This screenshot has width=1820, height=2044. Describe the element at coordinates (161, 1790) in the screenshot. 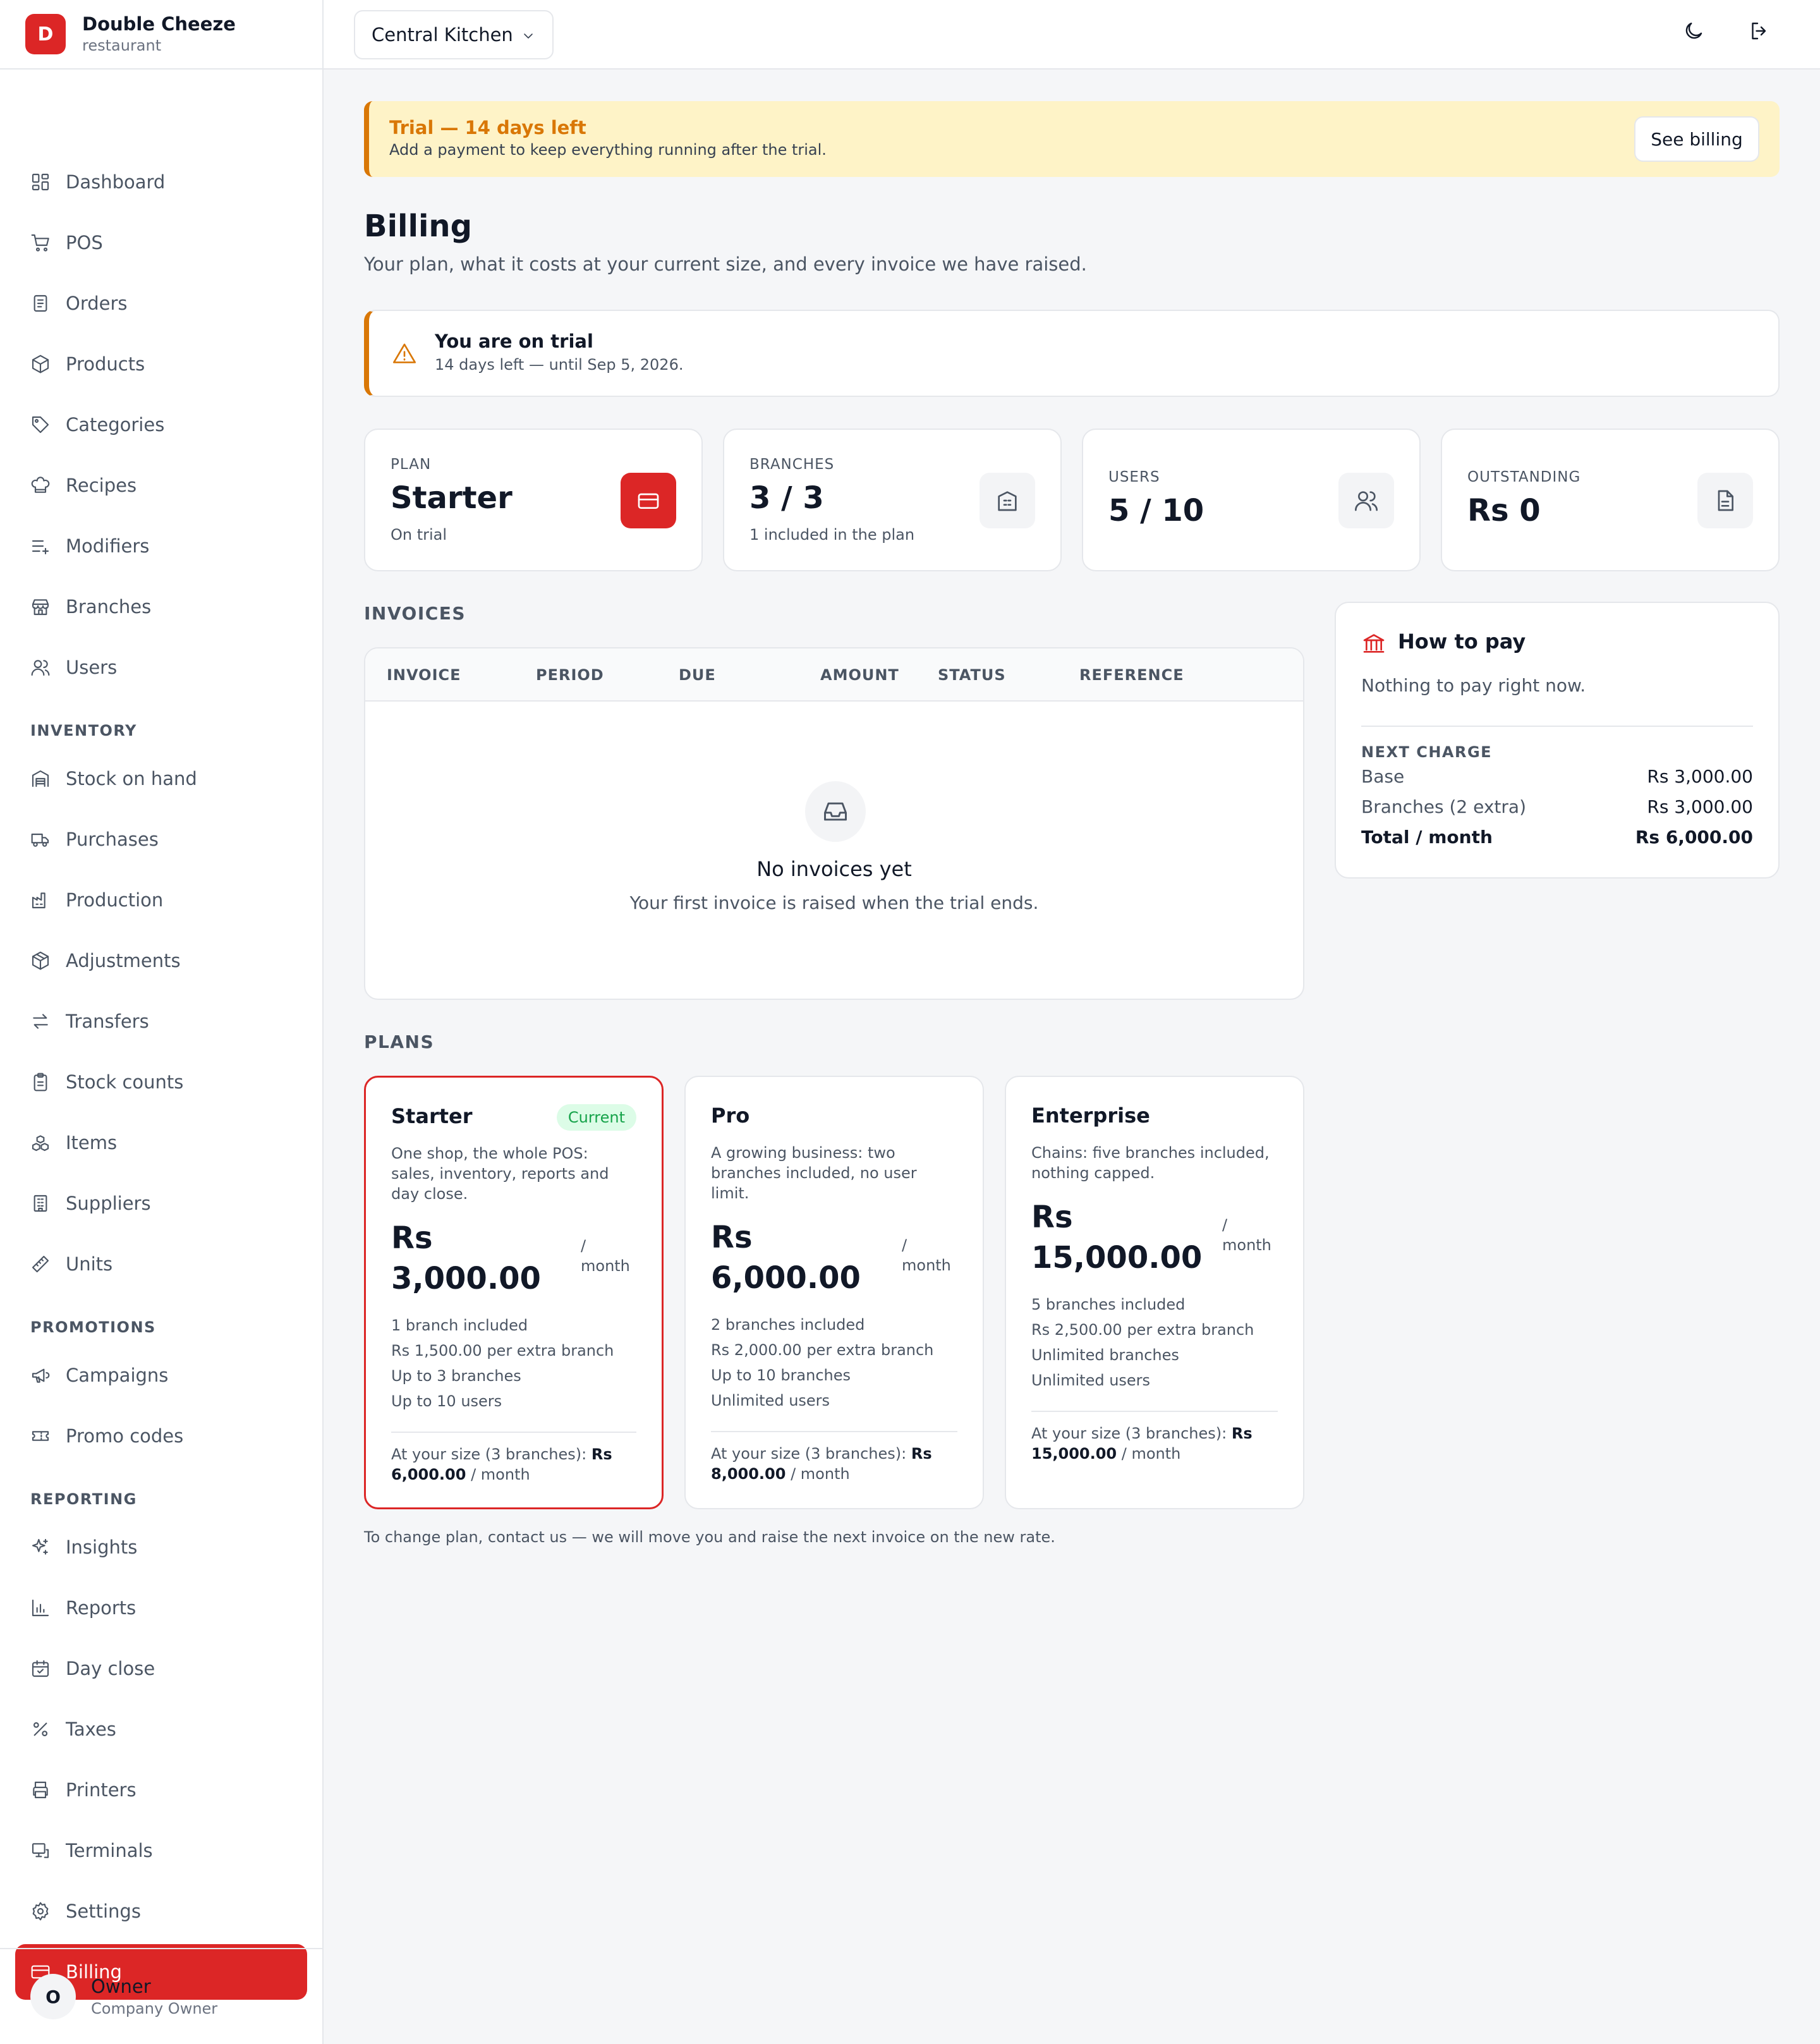

I see `sidebar-item-printers: Printers` at that location.